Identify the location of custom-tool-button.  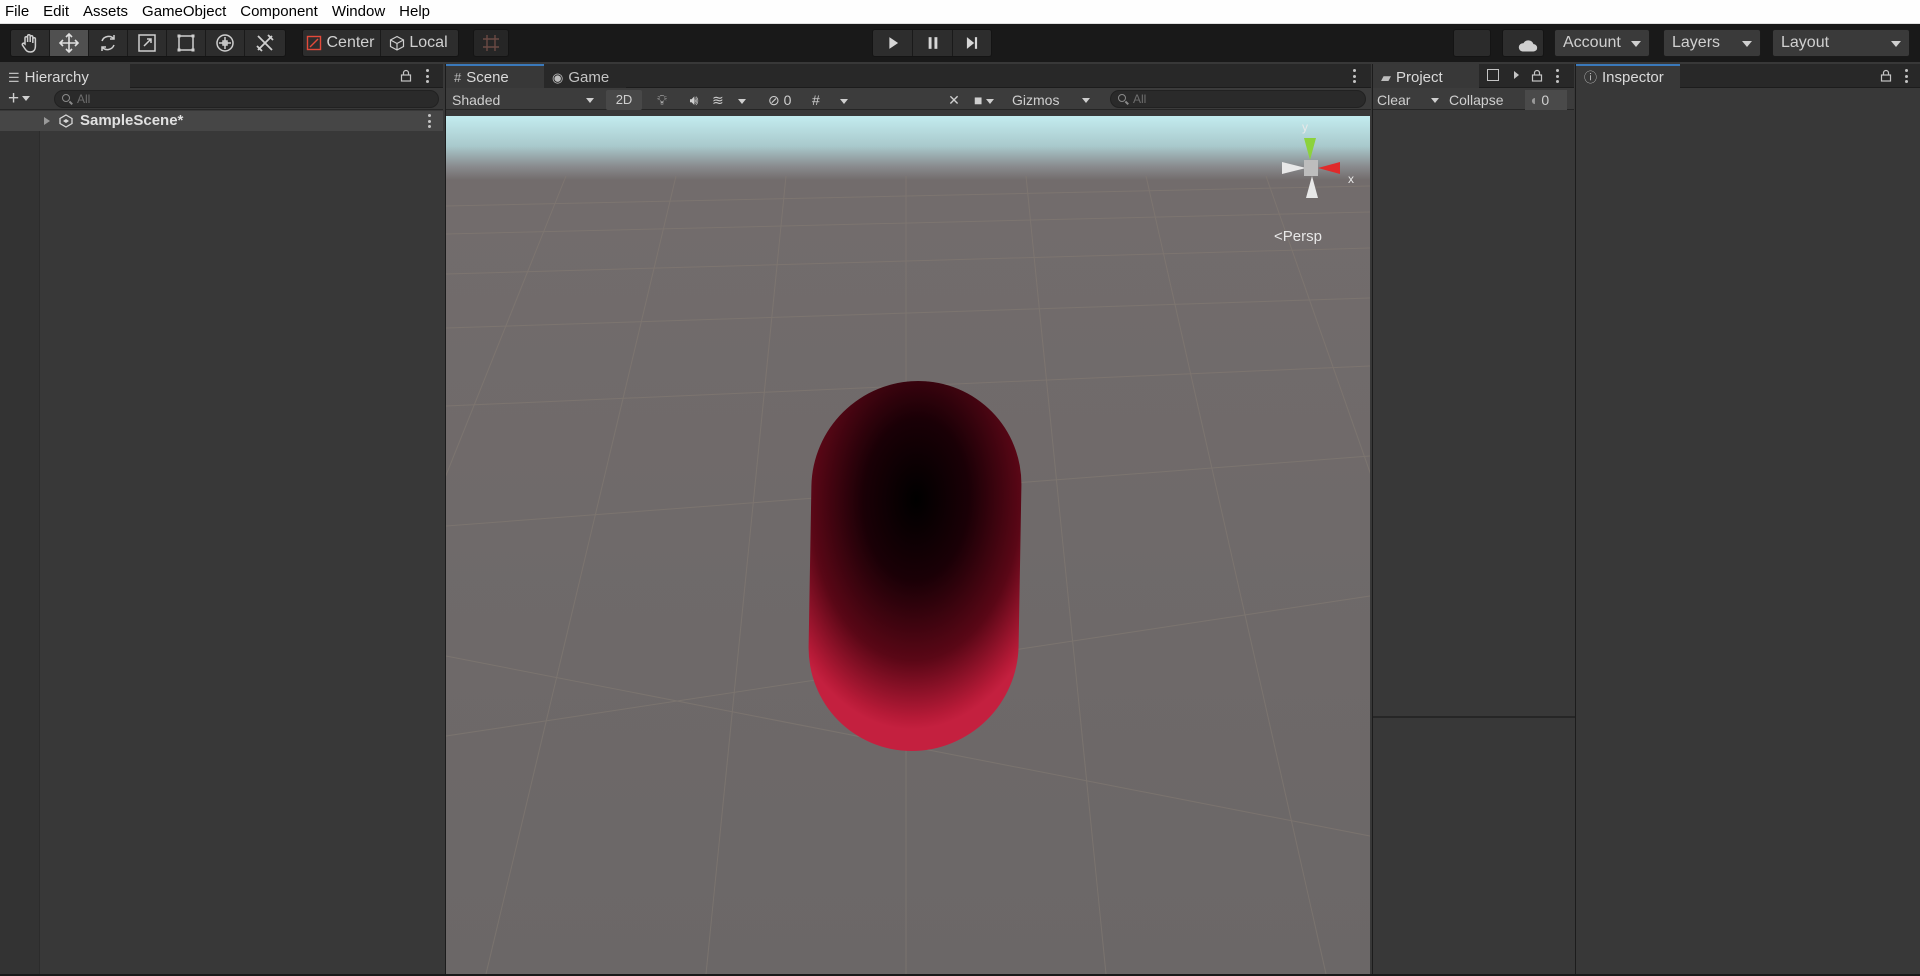
(265, 43).